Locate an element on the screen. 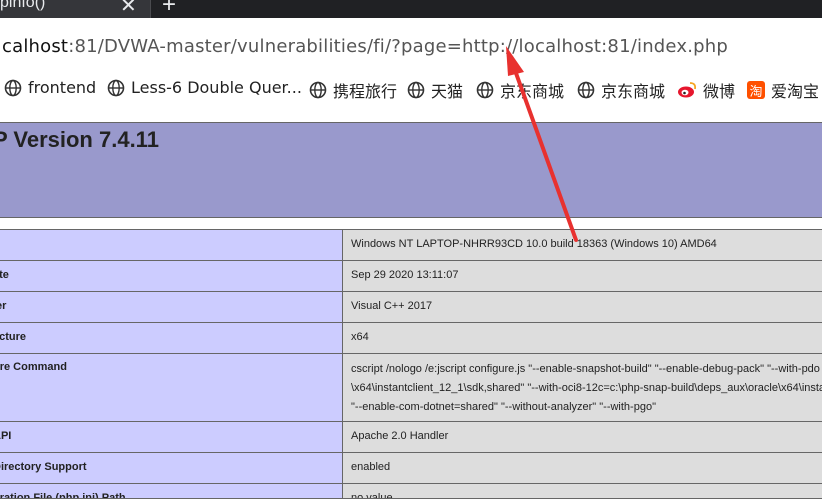 The width and height of the screenshot is (822, 499). tab-title: pinfo() is located at coordinates (22, 6).